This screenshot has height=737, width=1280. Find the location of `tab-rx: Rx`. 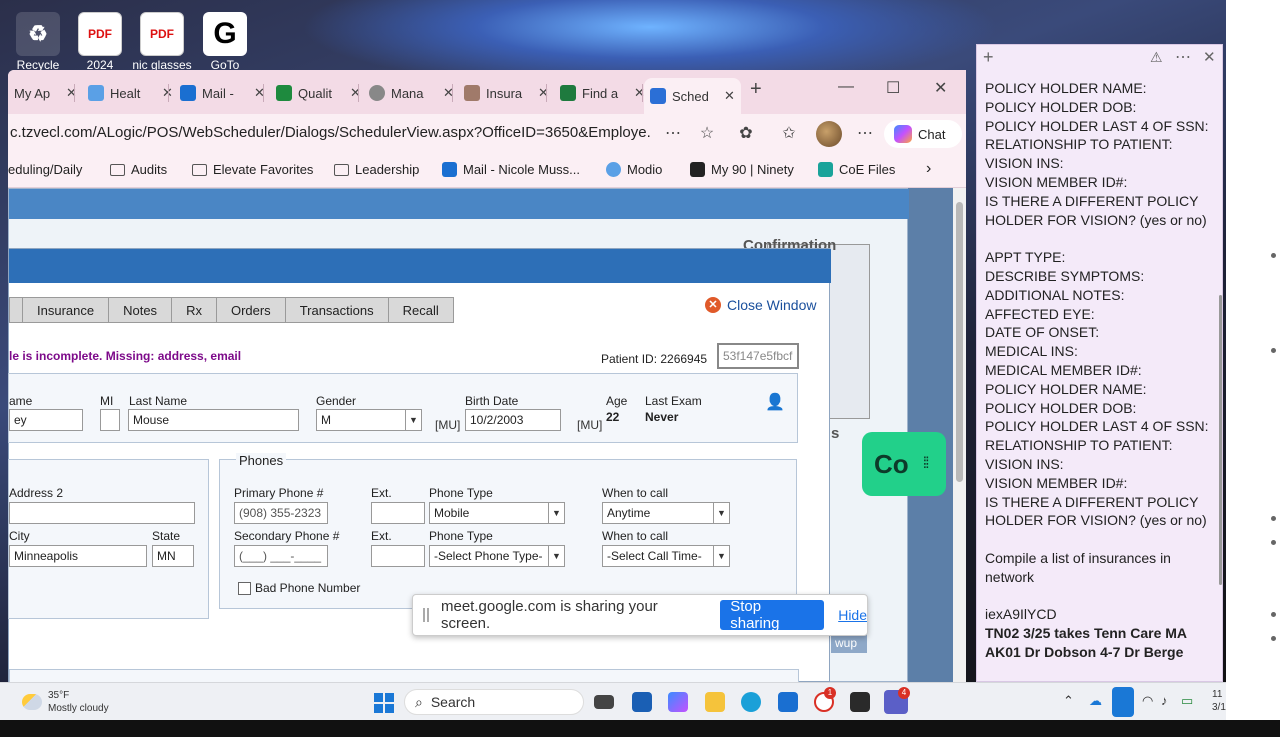

tab-rx: Rx is located at coordinates (194, 310).